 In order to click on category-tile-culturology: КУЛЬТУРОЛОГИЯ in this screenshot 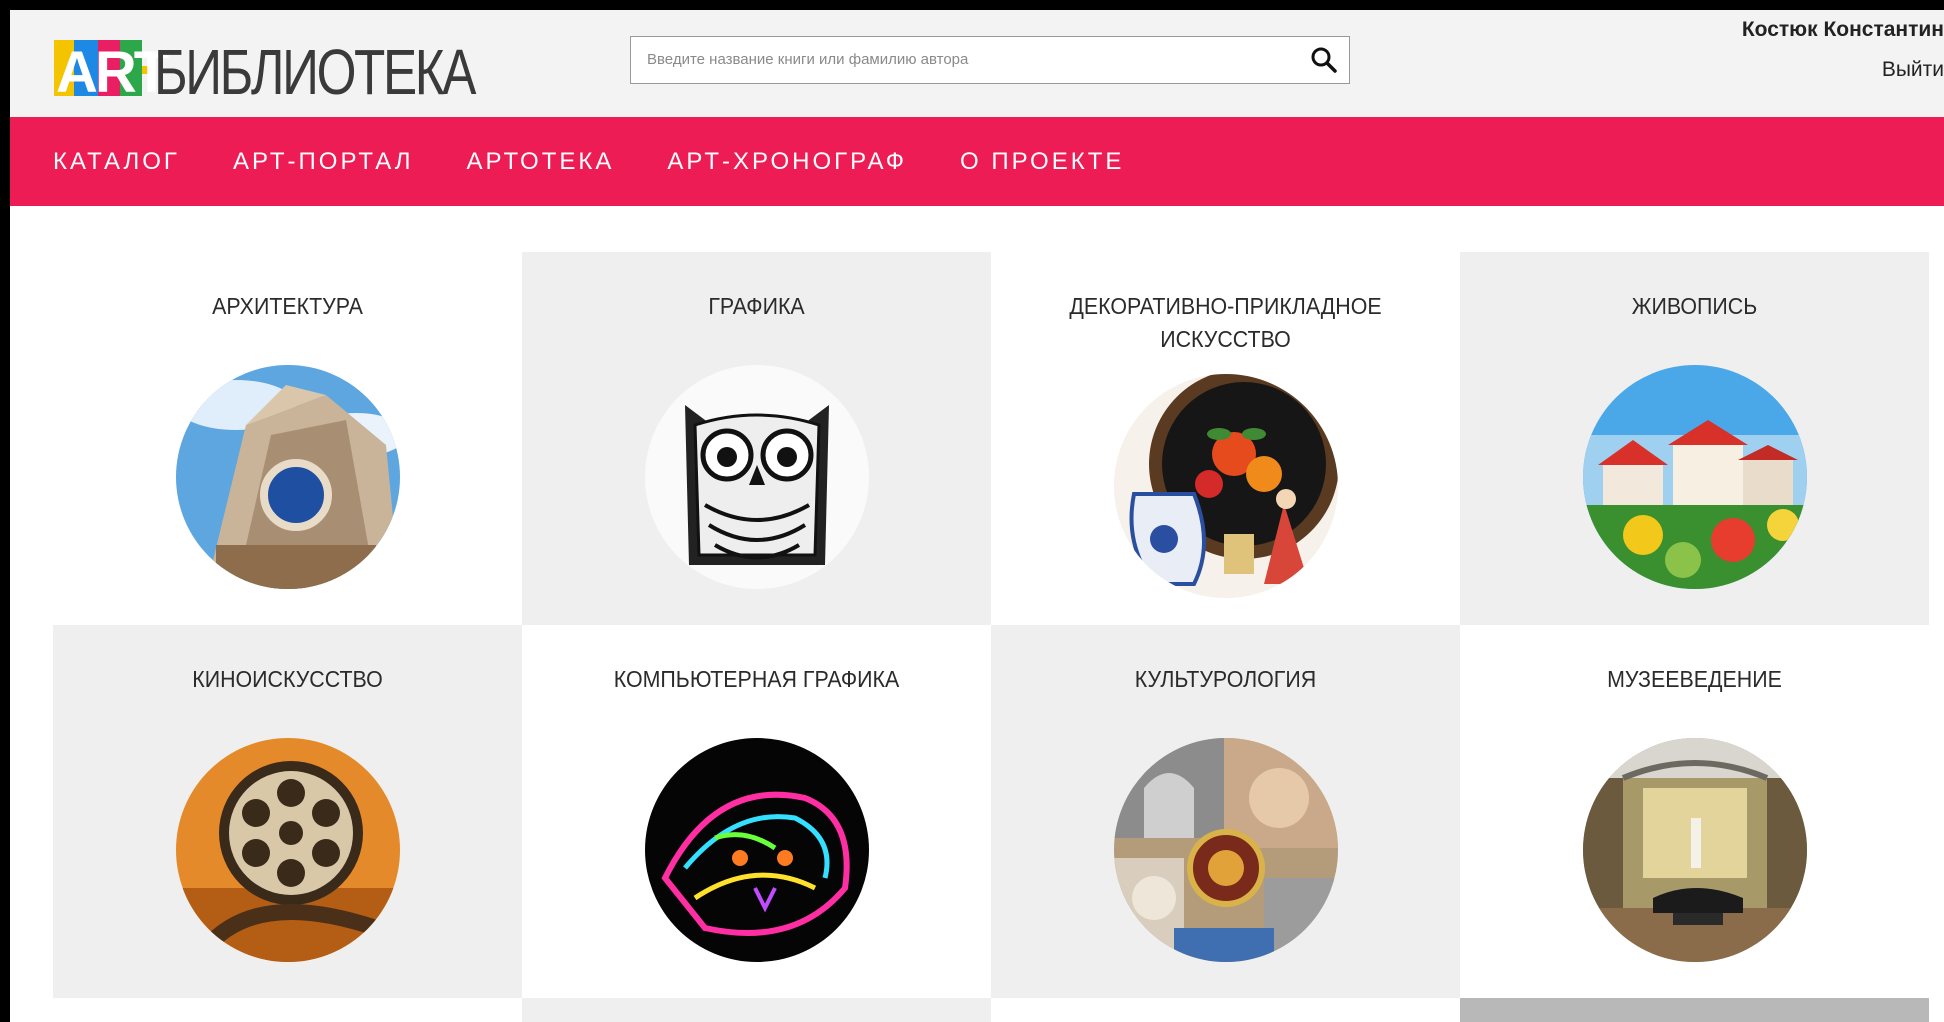, I will do `click(1225, 811)`.